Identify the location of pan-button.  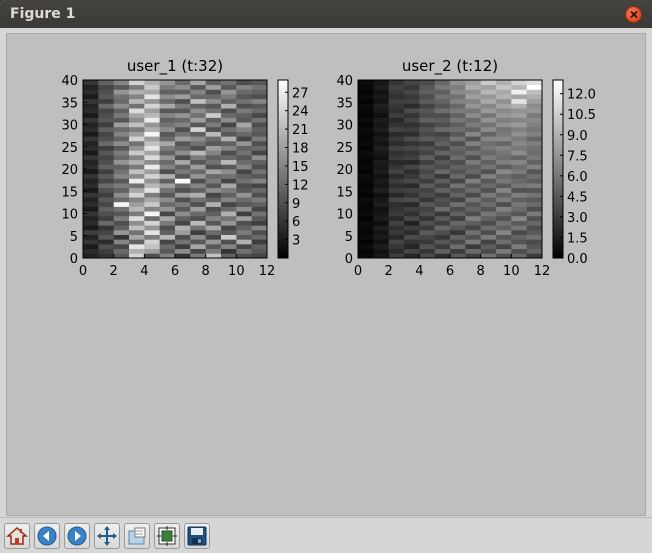
(107, 536).